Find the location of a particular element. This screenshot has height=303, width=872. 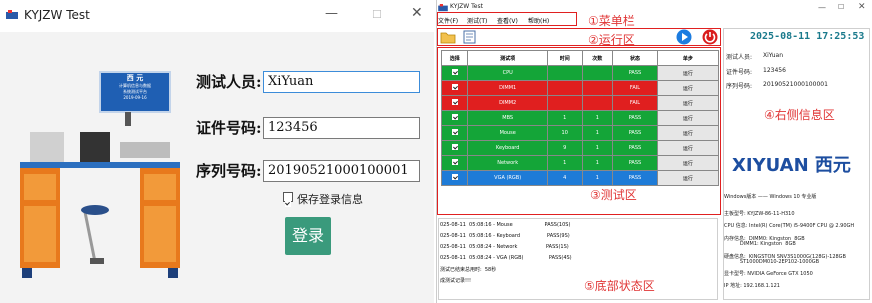

serial-input: 20190521000100001 is located at coordinates (341, 171).